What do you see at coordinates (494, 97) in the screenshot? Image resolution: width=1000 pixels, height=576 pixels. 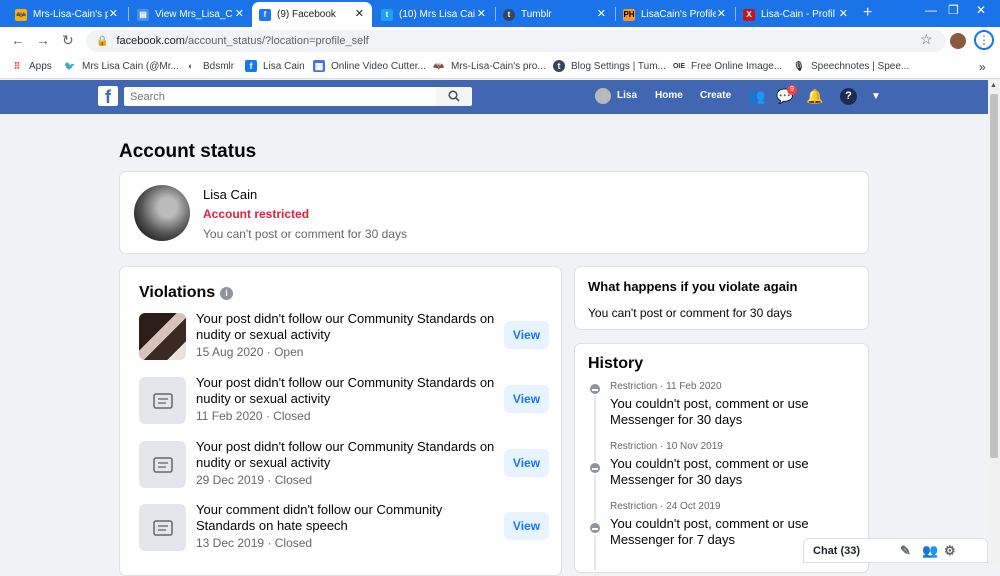 I see `facebook-header: f Lisa Home Create 👥 💬 9 🔔 ? ▼` at bounding box center [494, 97].